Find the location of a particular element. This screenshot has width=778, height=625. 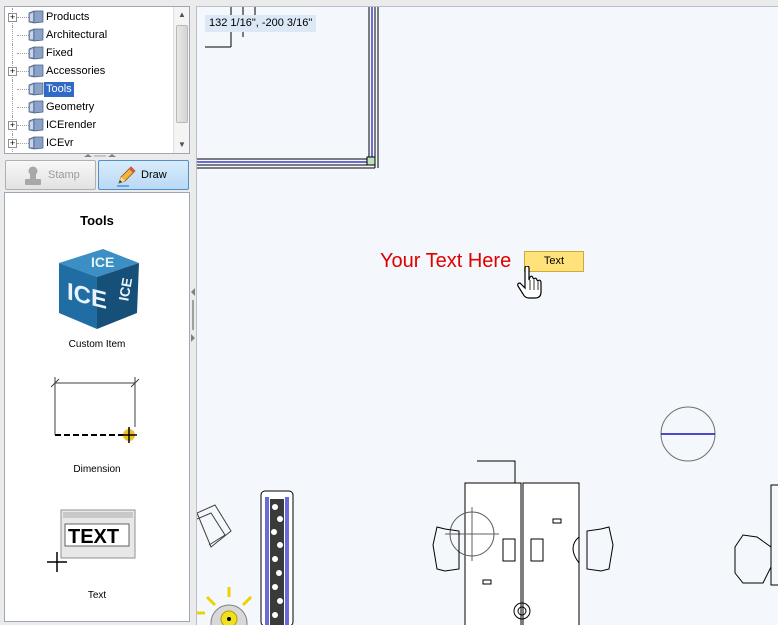

tool-dimension: Dimension is located at coordinates (97, 427).